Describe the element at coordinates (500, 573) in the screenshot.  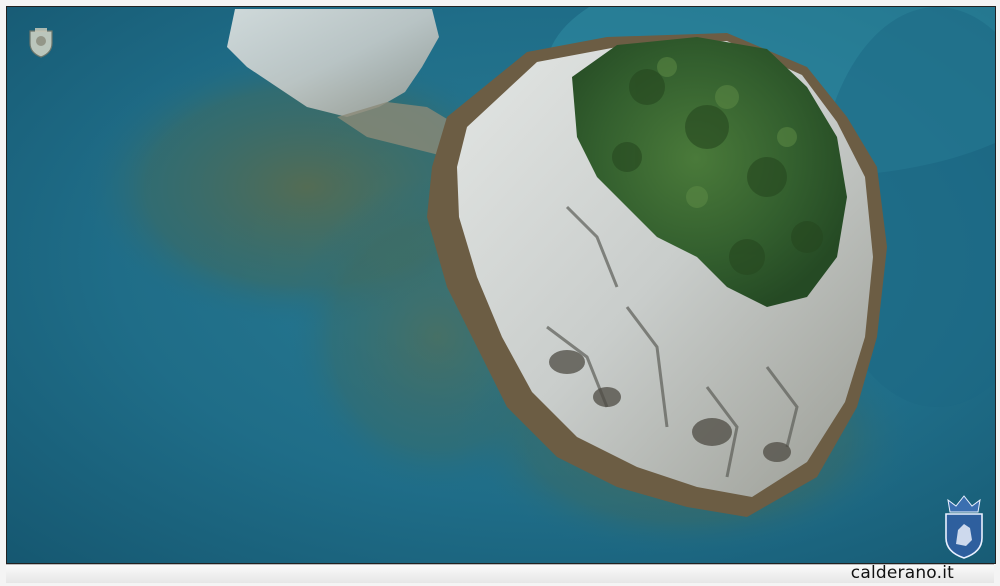
I see `caption-bar: calderano.it` at that location.